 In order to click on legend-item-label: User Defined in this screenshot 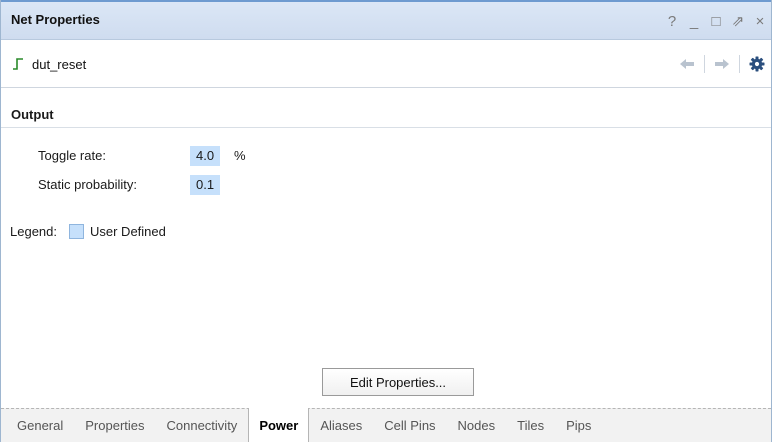, I will do `click(128, 231)`.